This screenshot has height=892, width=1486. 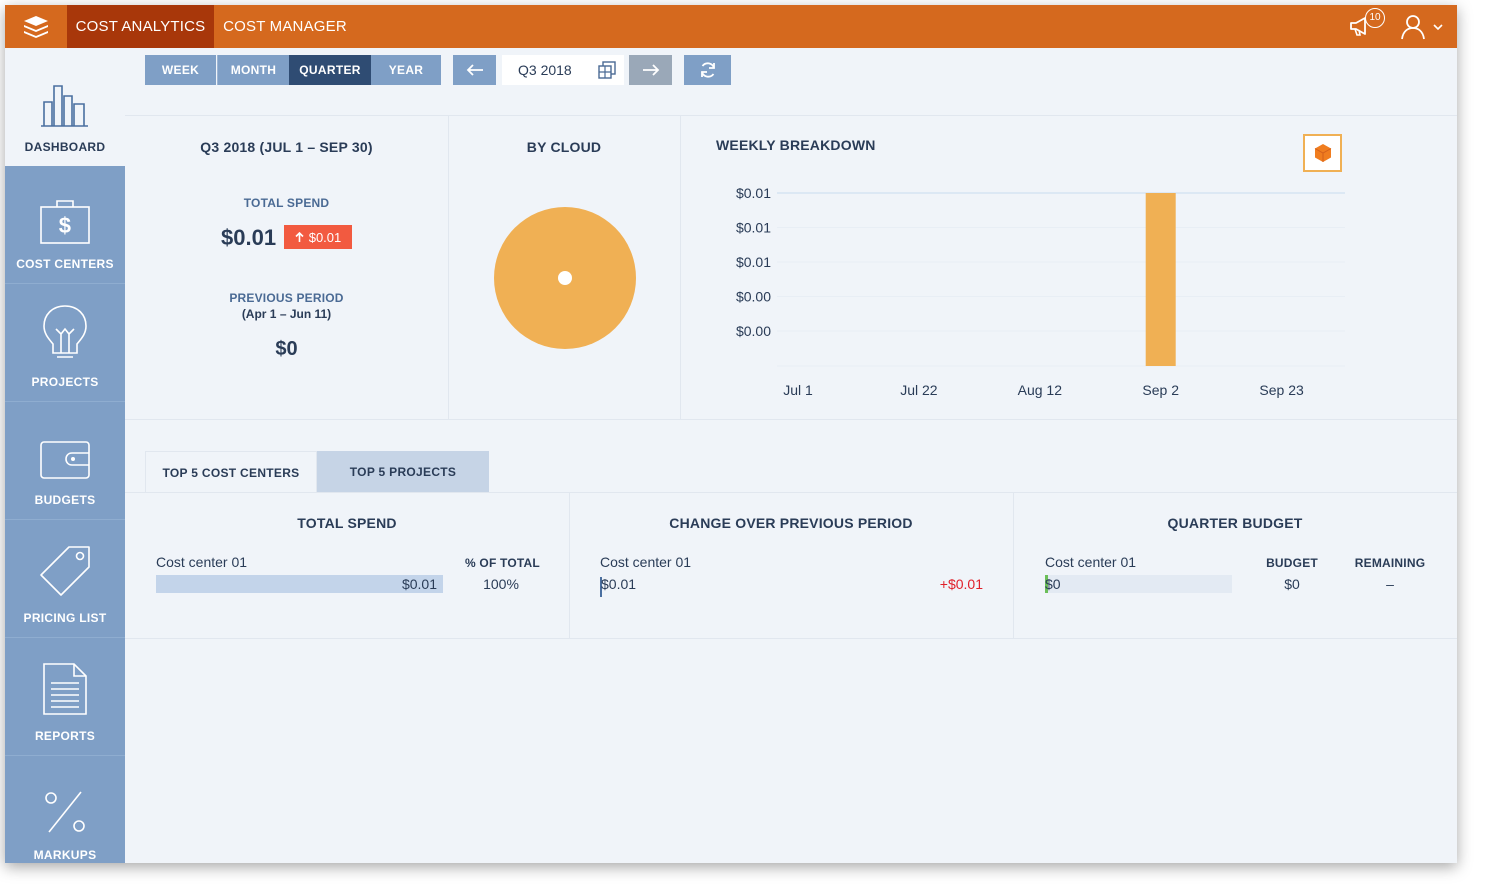 What do you see at coordinates (502, 563) in the screenshot?
I see `percent-of-total-header: % OF TOTAL` at bounding box center [502, 563].